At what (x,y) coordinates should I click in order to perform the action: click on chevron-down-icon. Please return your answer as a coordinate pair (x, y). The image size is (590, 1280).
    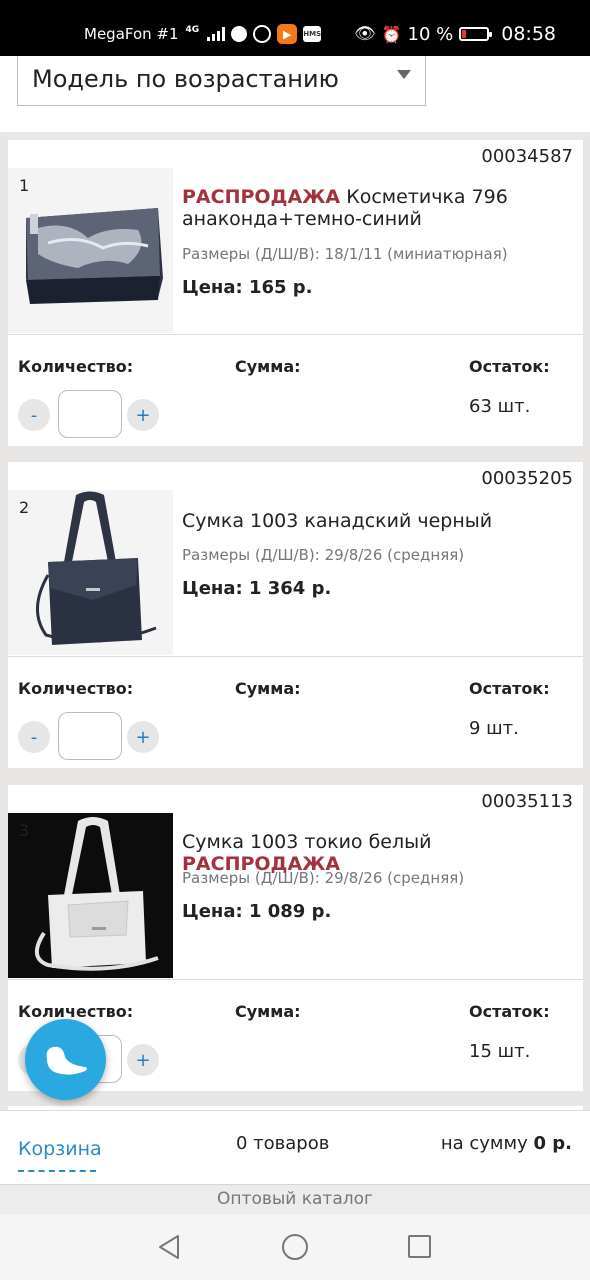
    Looking at the image, I should click on (404, 74).